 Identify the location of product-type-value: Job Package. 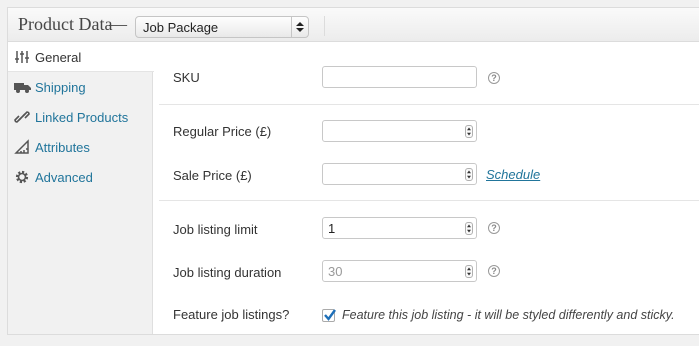
(181, 27).